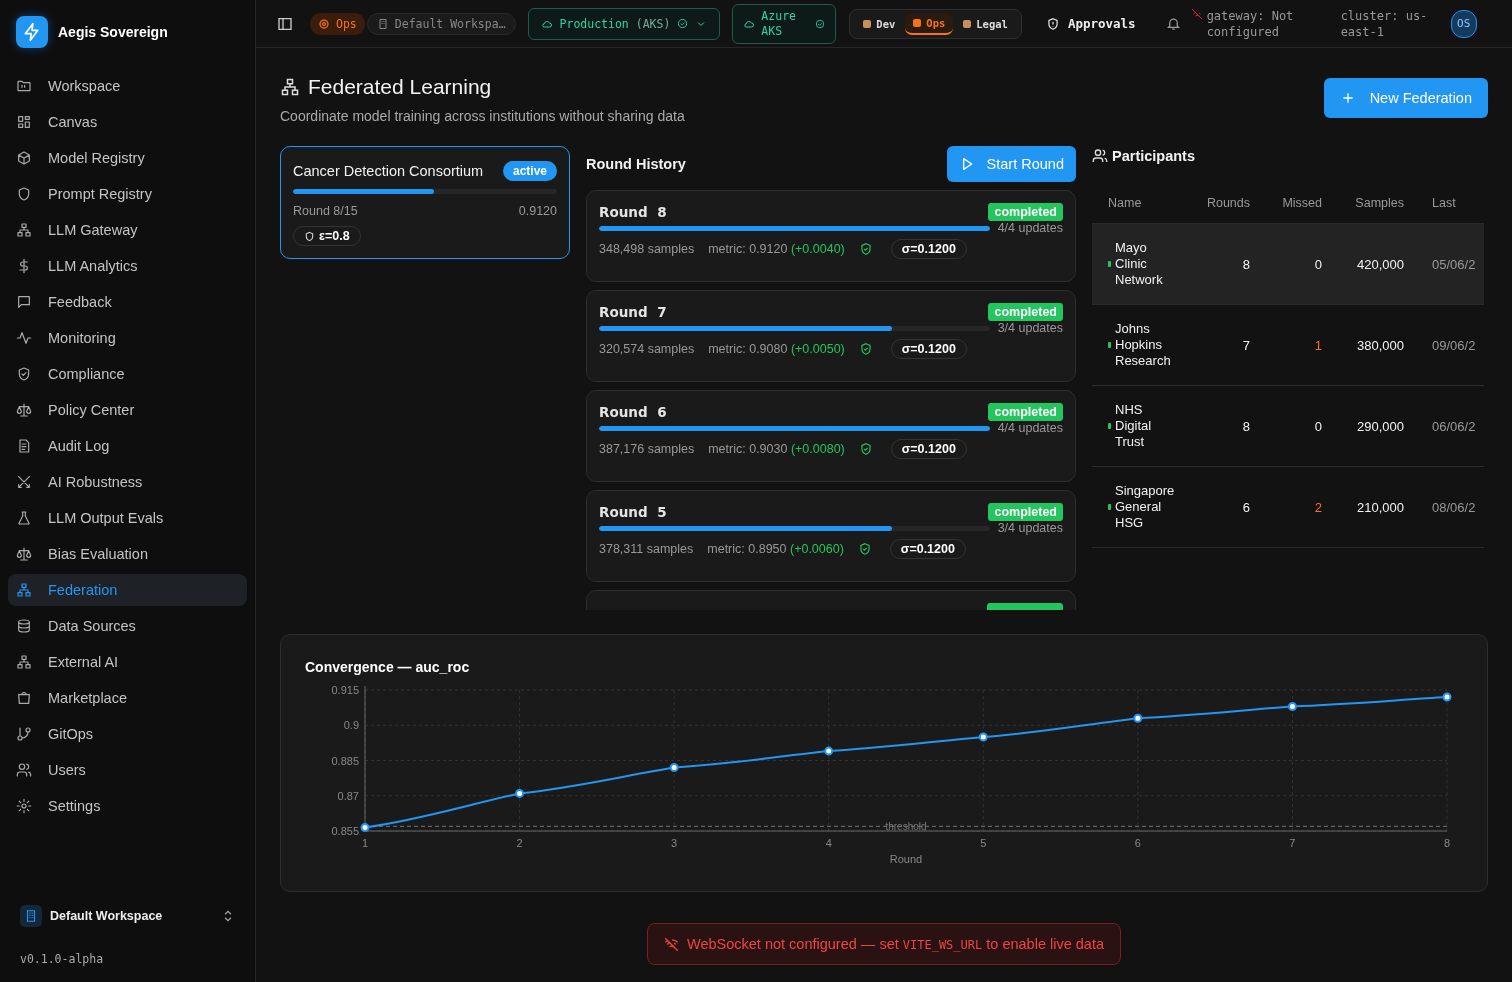  I want to click on update-count: 4/4 updates, so click(1030, 228).